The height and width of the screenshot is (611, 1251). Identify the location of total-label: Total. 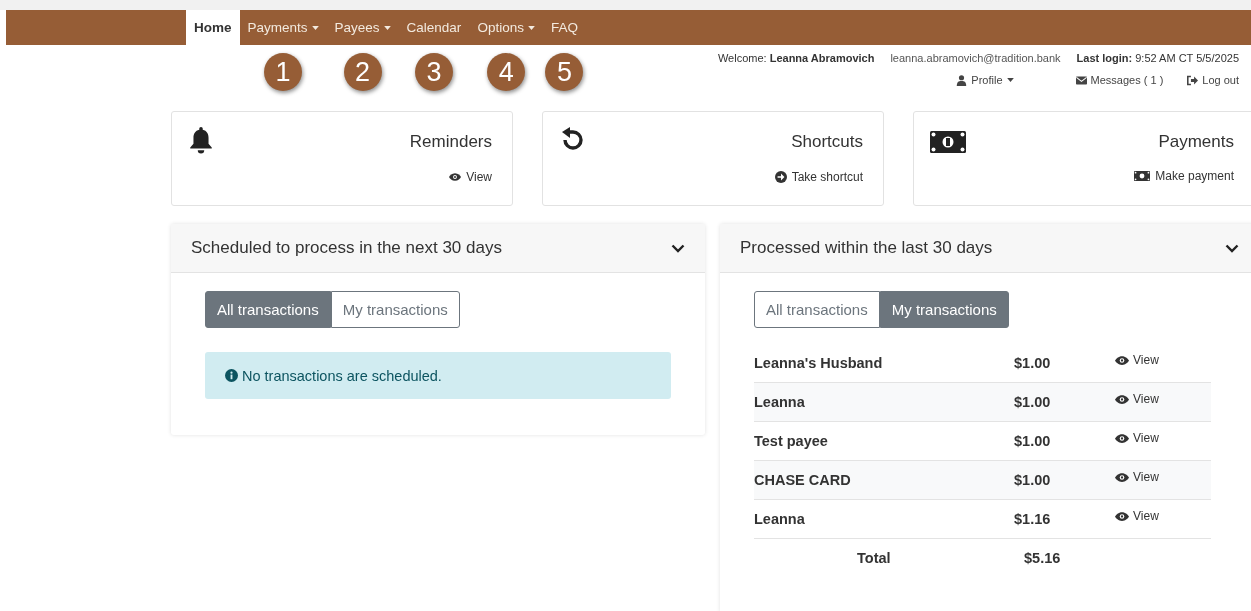
(874, 558).